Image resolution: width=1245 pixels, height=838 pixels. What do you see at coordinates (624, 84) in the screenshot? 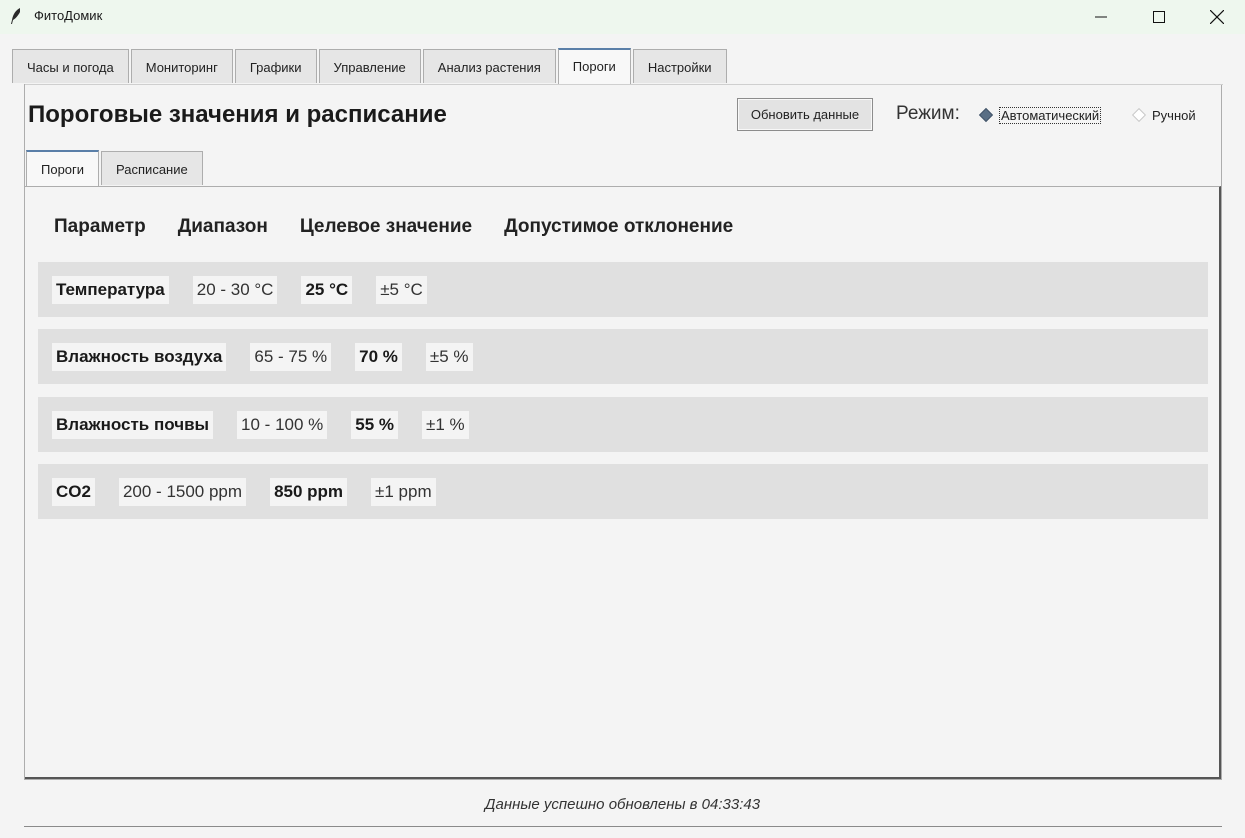
I see `panel-divider` at bounding box center [624, 84].